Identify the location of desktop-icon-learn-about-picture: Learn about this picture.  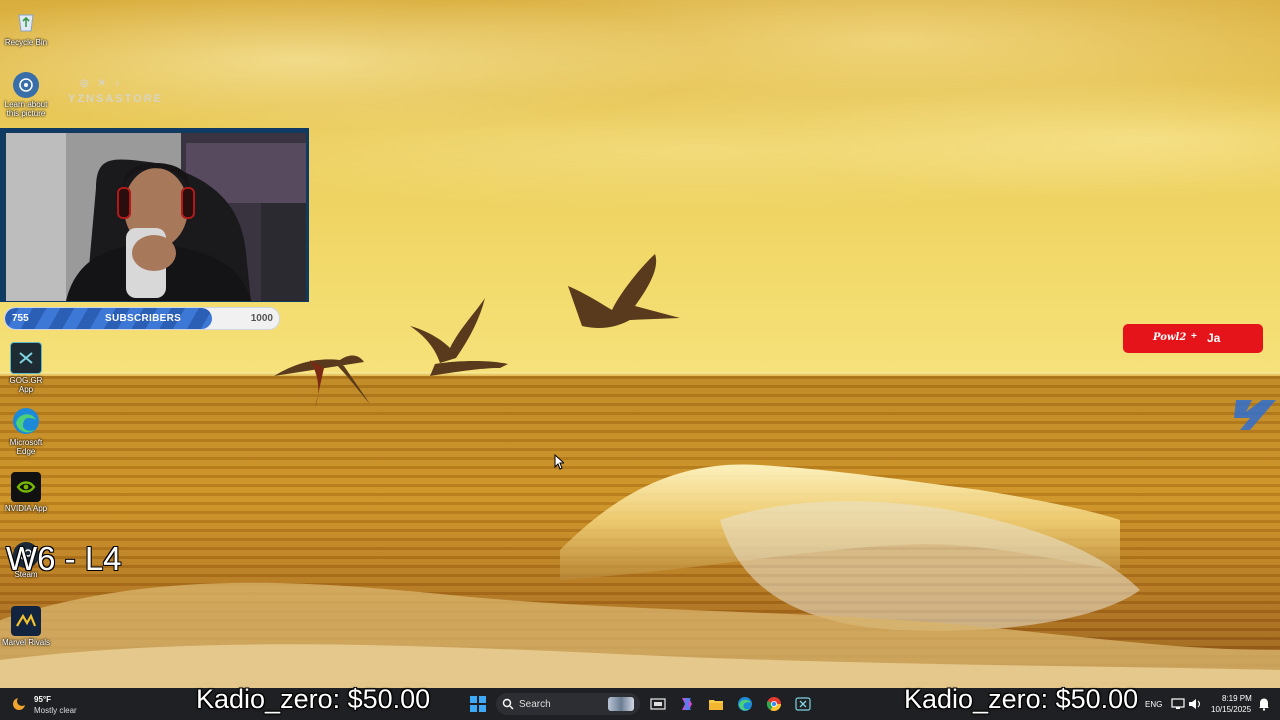
(26, 95).